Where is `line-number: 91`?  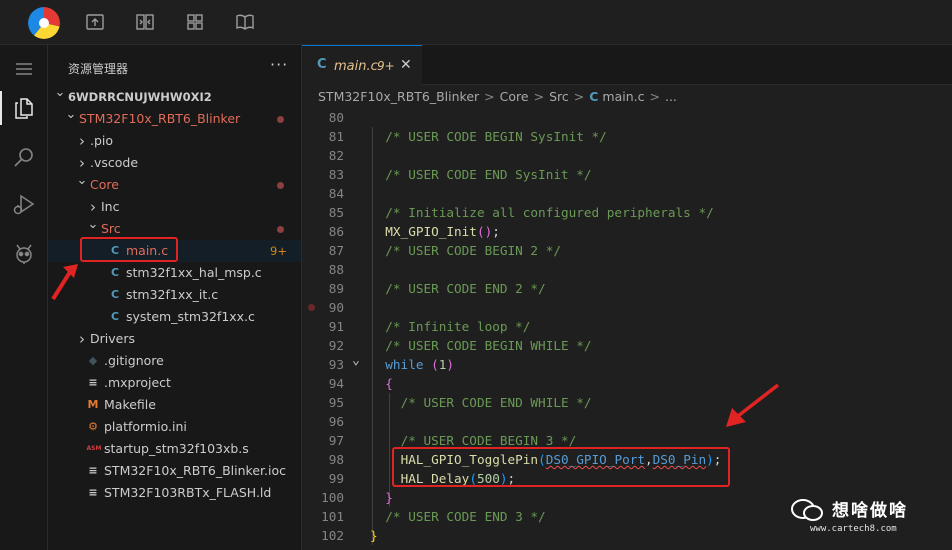
line-number: 91 is located at coordinates (336, 326).